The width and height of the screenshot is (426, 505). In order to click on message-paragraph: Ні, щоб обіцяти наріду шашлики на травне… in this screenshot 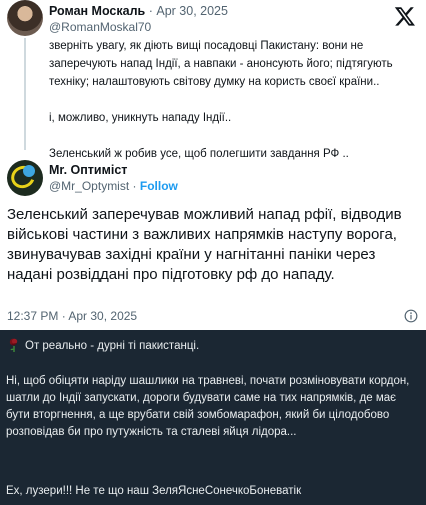, I will do `click(208, 406)`.